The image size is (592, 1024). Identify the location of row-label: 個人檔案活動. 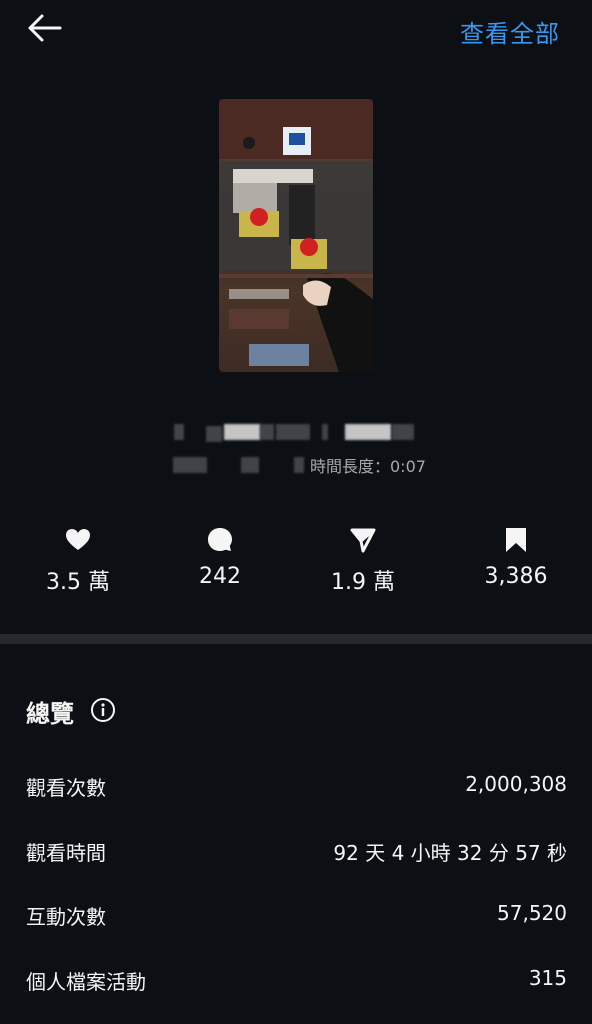
(86, 982).